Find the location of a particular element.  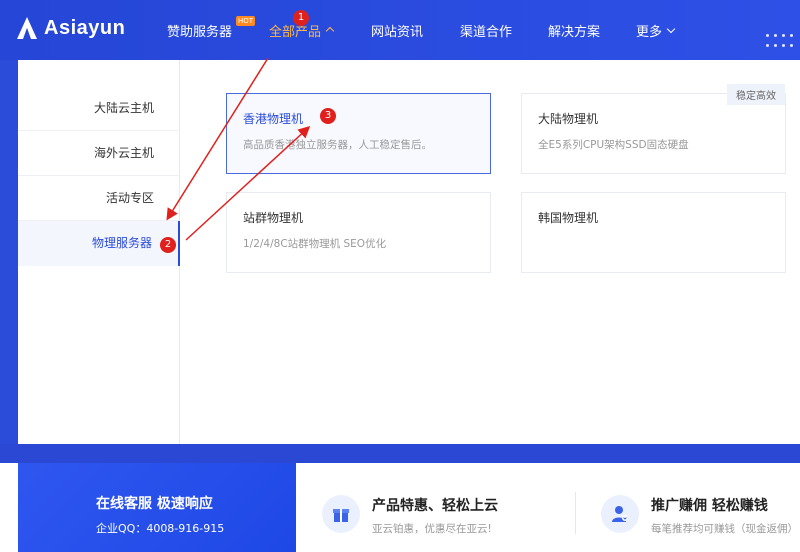

annotation-badge-1: 1 is located at coordinates (301, 18).